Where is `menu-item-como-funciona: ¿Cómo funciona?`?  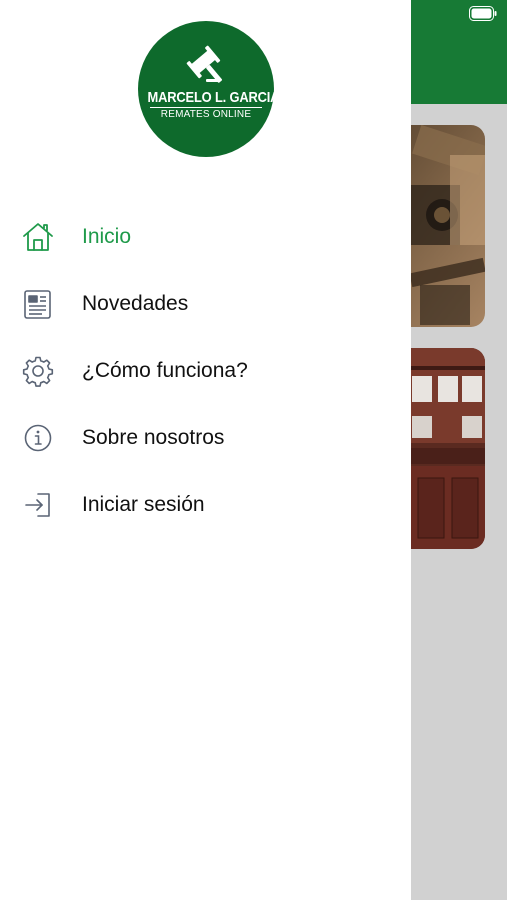
menu-item-como-funciona: ¿Cómo funciona? is located at coordinates (205, 370).